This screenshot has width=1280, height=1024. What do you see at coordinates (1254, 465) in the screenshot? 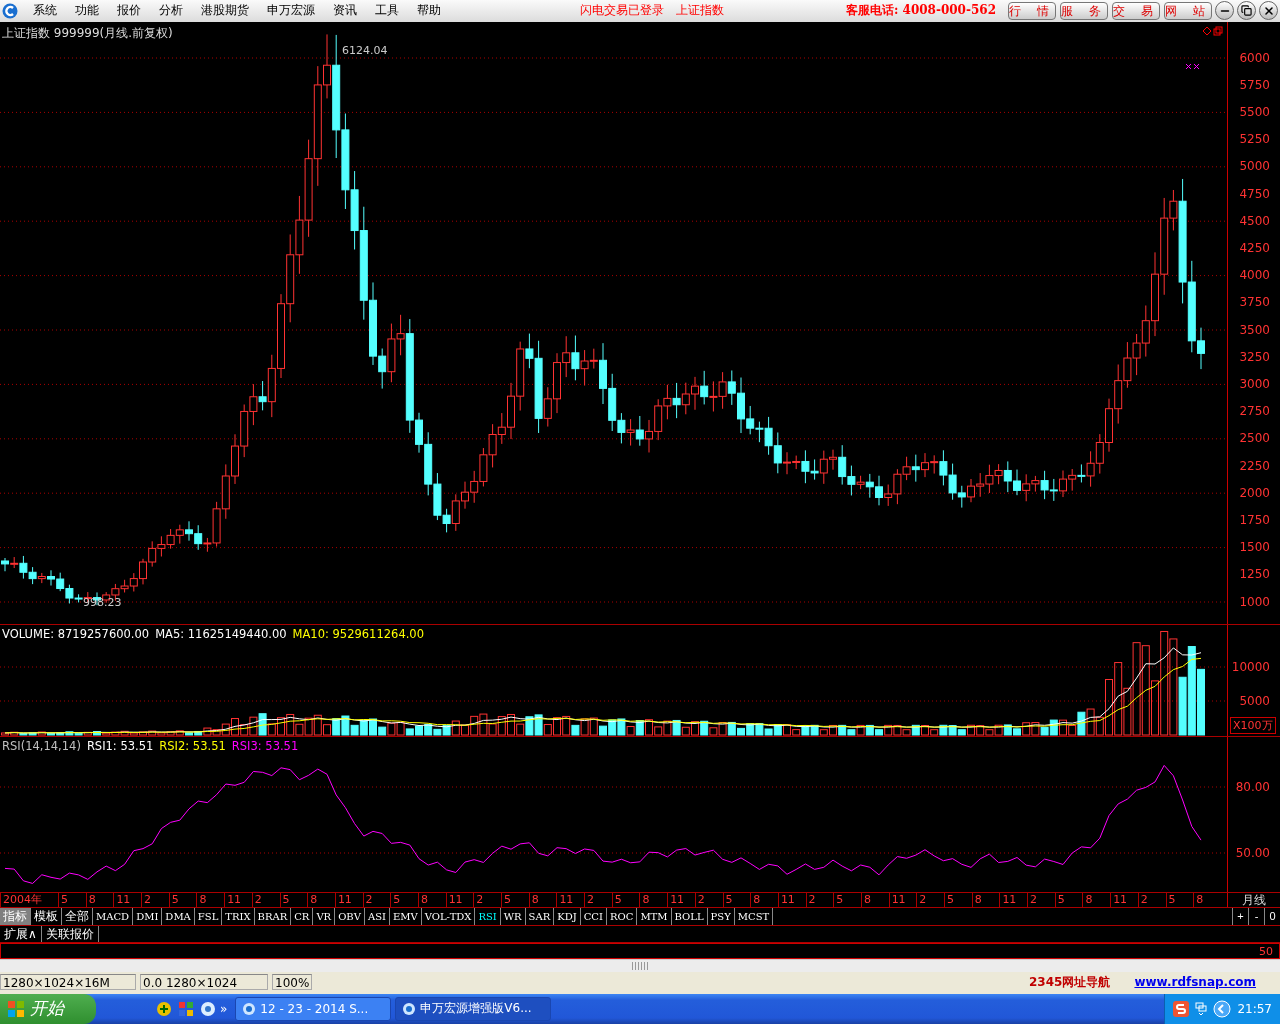
I see `price-axis-label: 2250` at bounding box center [1254, 465].